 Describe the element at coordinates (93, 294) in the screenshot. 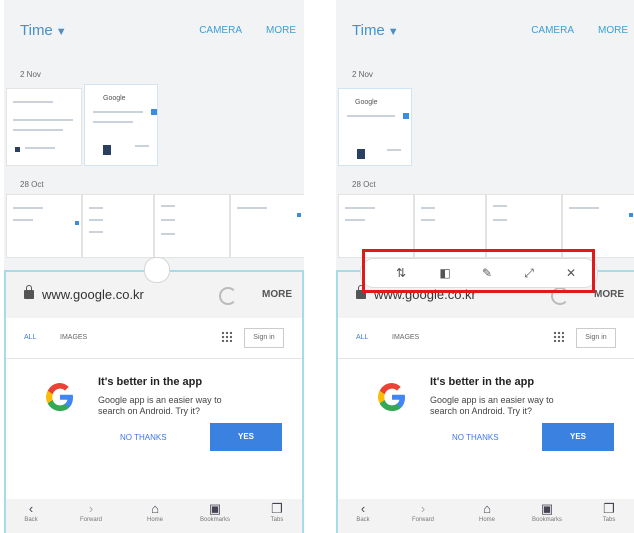

I see `url-text: www.google.co.kr` at that location.